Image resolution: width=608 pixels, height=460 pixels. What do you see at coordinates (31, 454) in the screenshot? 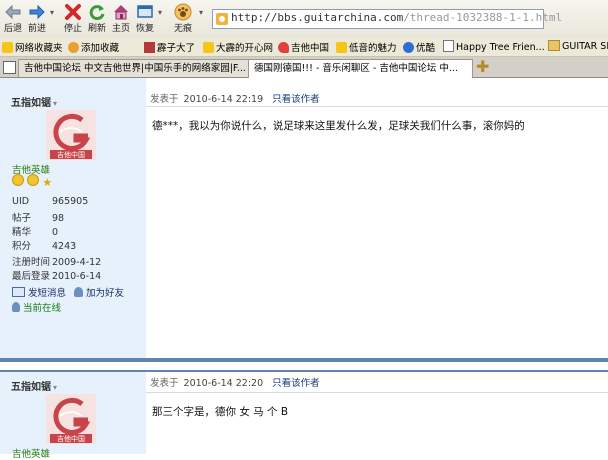
I see `user-rank: 吉他英雄` at bounding box center [31, 454].